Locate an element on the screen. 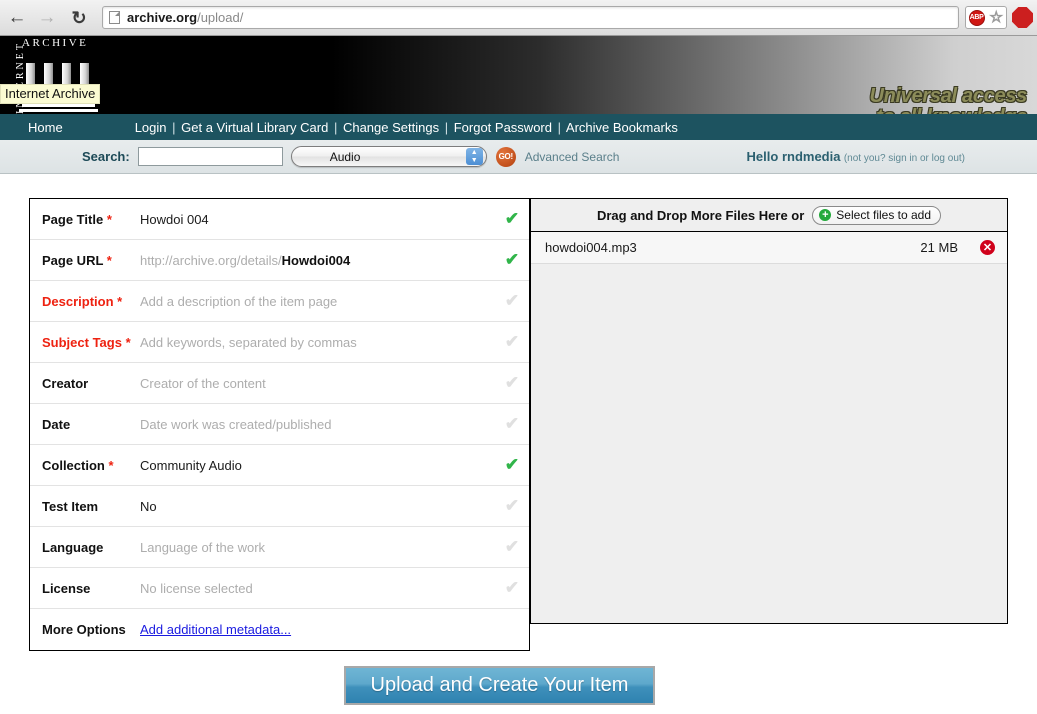  browser-chrome: ← → ↻ archive.org/upload/ ABP ☆ is located at coordinates (518, 18).